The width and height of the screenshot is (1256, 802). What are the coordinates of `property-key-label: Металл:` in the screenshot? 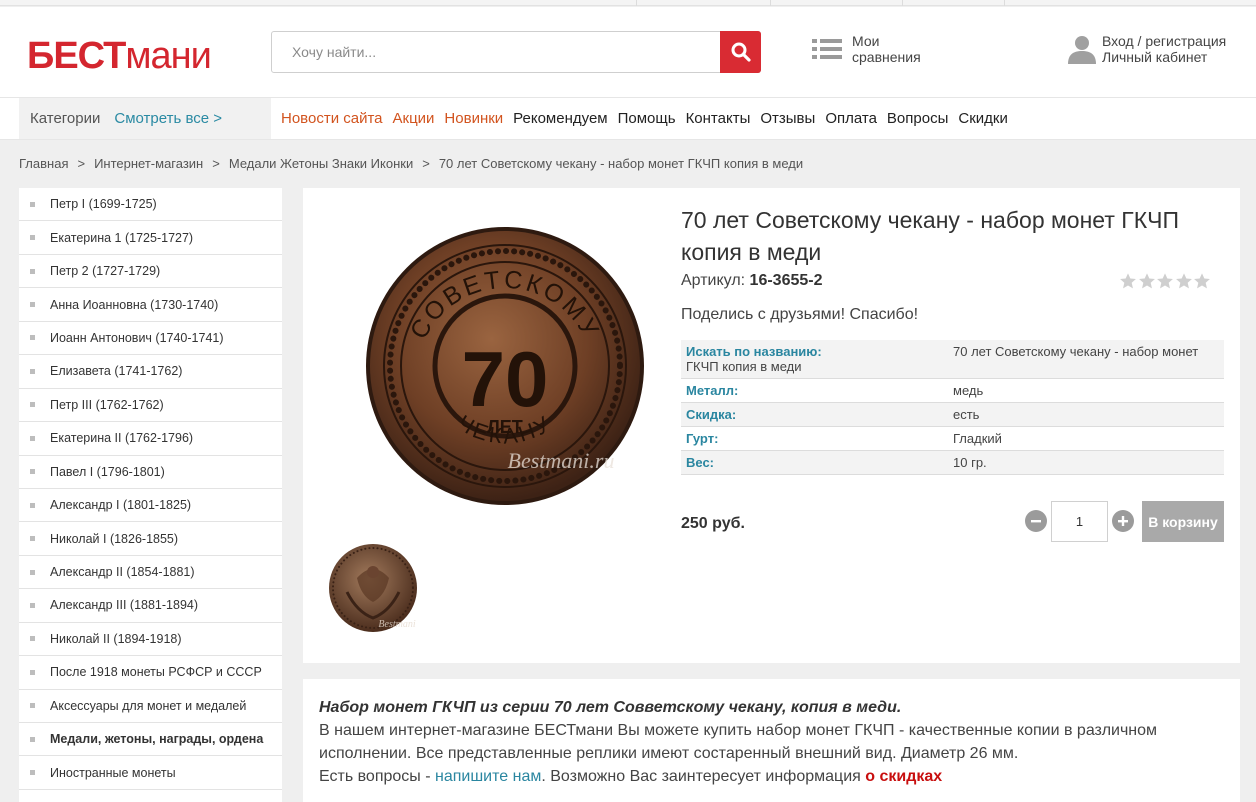 It's located at (712, 390).